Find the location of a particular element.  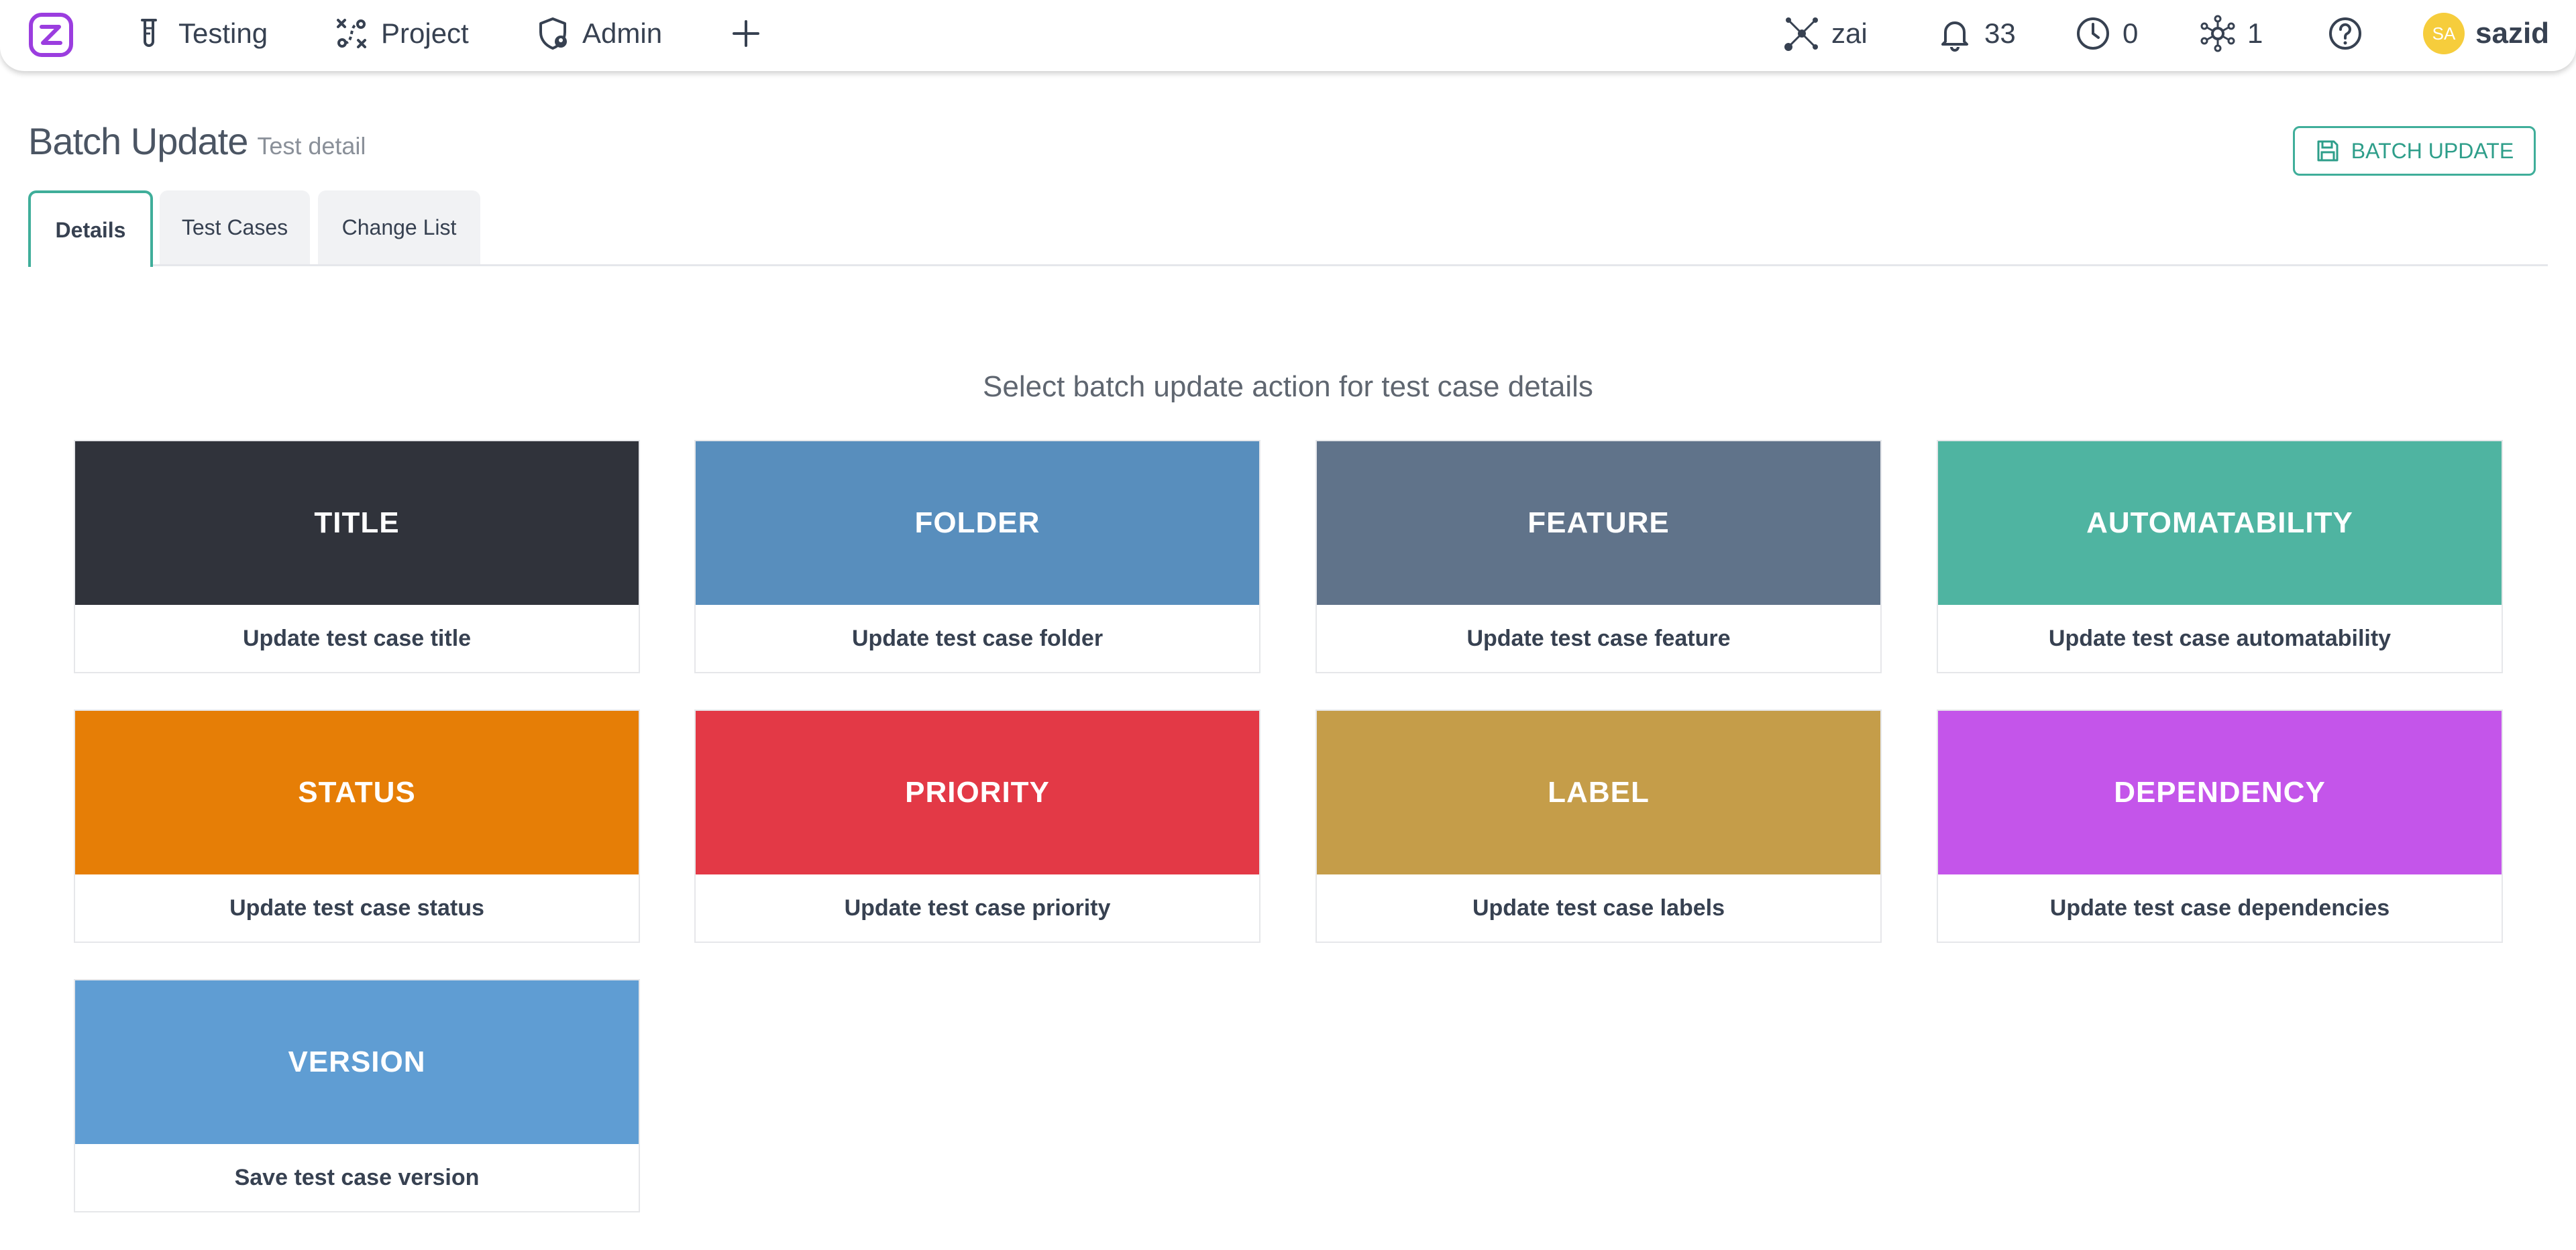

page-title: Batch Update Test detail is located at coordinates (197, 141).